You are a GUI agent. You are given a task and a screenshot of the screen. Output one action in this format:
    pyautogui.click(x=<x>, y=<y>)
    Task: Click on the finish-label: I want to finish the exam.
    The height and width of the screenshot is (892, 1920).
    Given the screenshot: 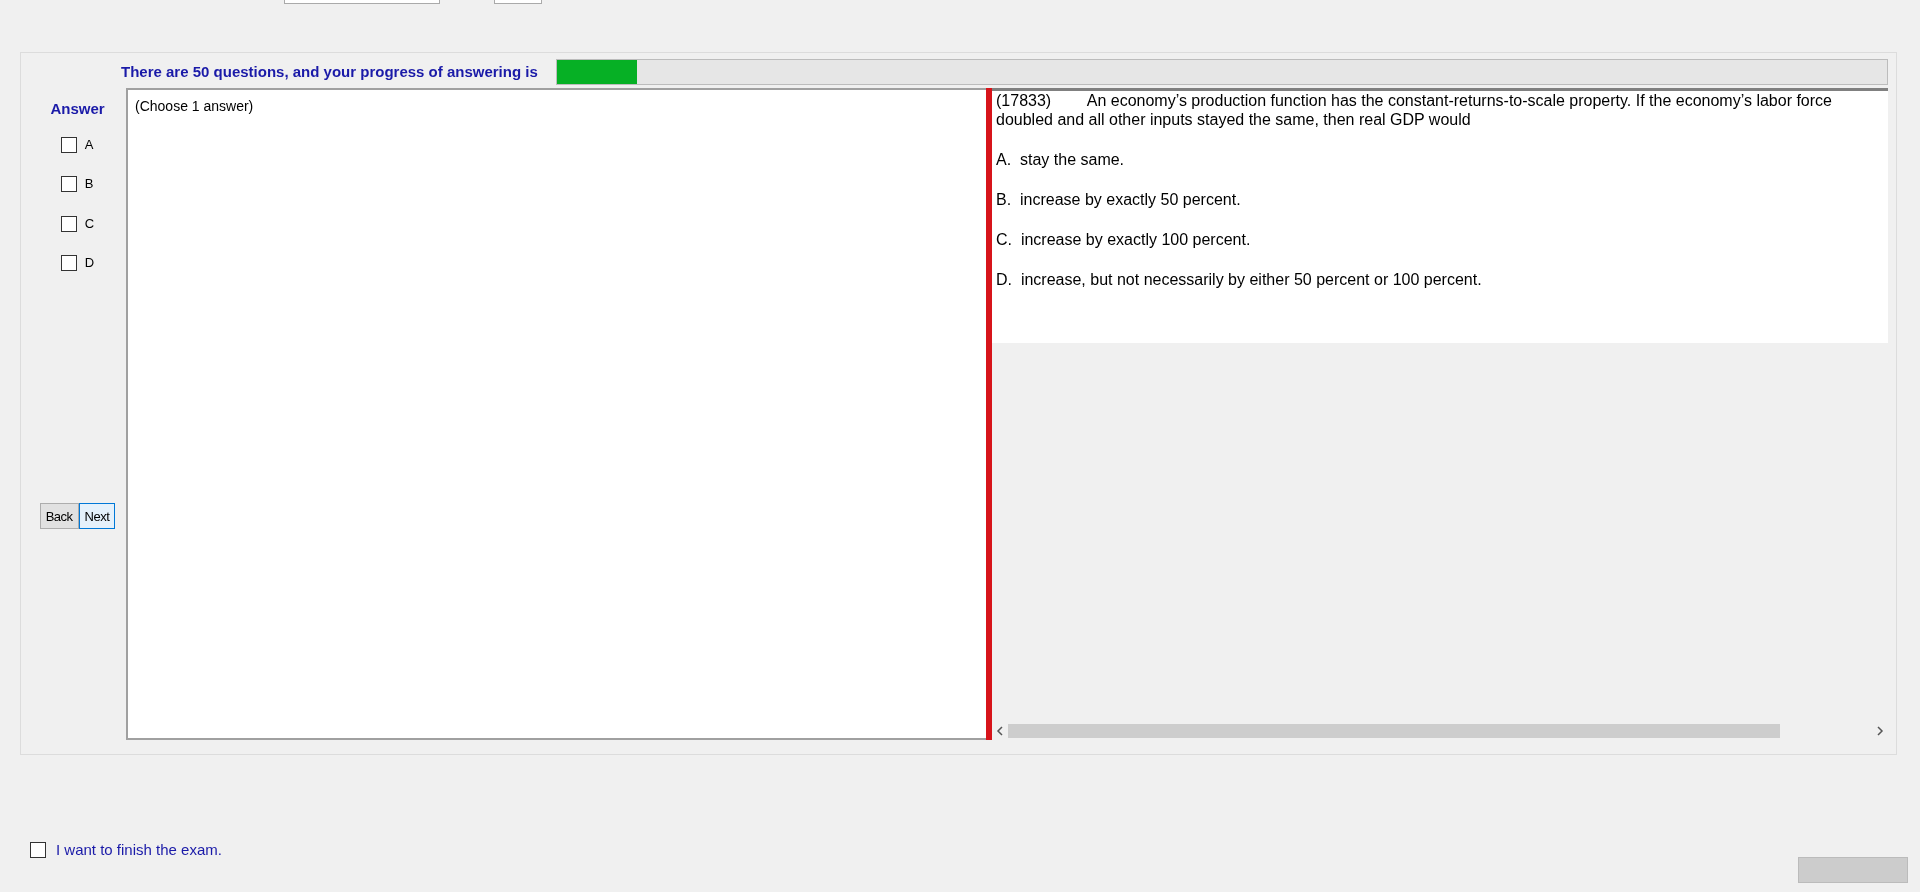 What is the action you would take?
    pyautogui.click(x=139, y=850)
    